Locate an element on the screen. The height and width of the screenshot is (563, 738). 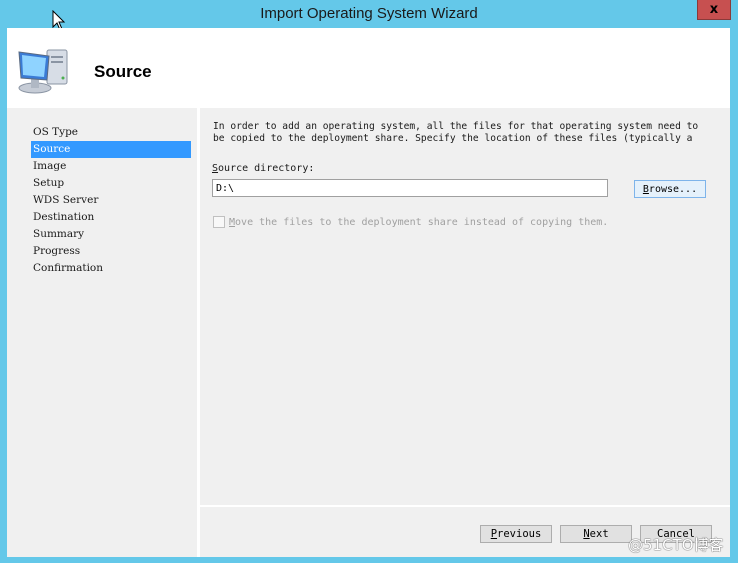
title-bar: Import Operating System Wizard x is located at coordinates (369, 14).